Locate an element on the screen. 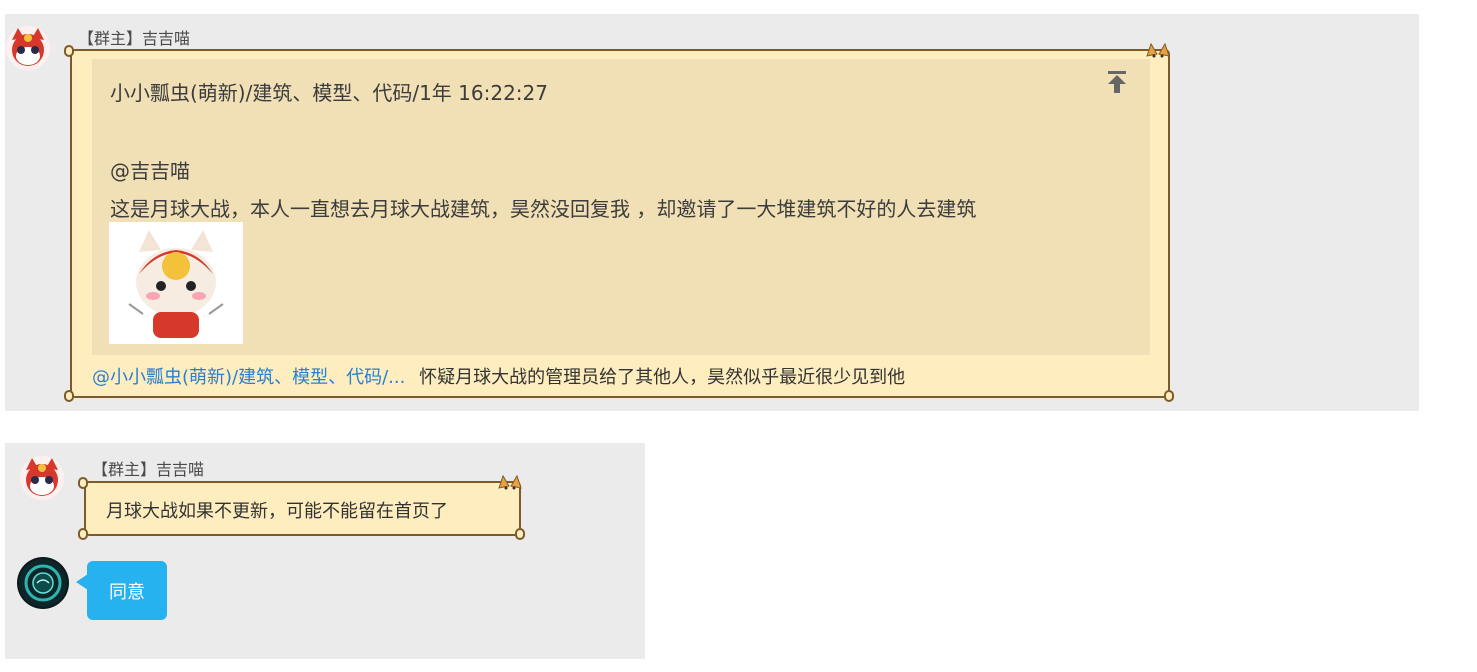 The height and width of the screenshot is (672, 1477). avatar-dark-circle is located at coordinates (43, 583).